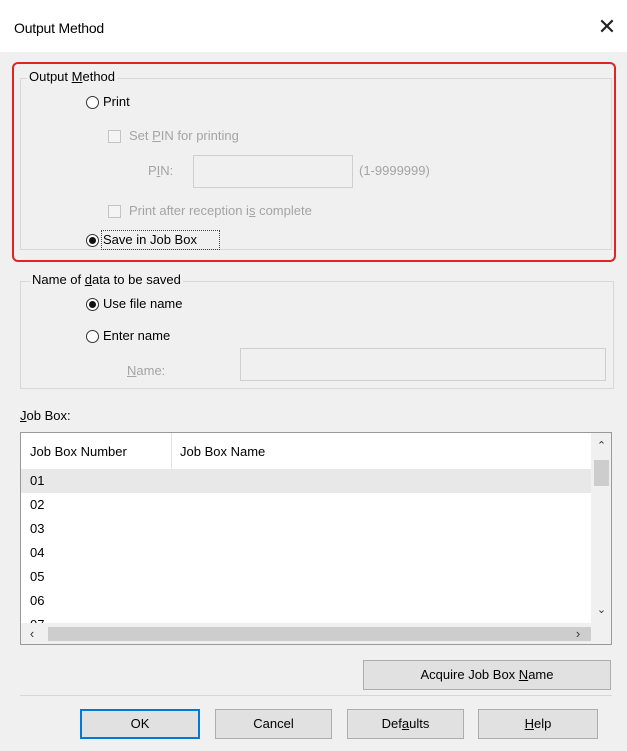 Image resolution: width=627 pixels, height=751 pixels. I want to click on scroll-down-icon: ⌄, so click(601, 609).